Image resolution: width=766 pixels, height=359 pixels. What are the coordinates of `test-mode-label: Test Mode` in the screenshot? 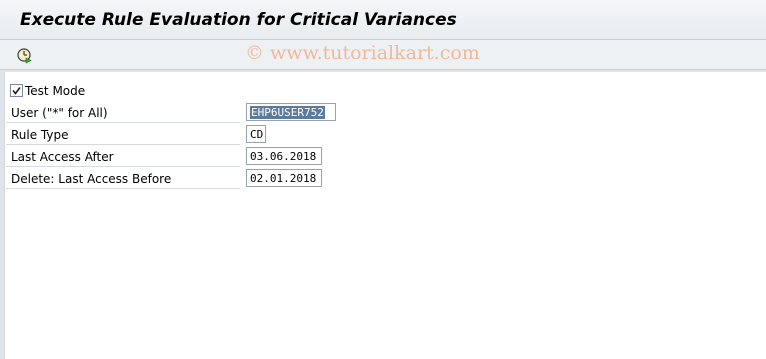 It's located at (55, 91).